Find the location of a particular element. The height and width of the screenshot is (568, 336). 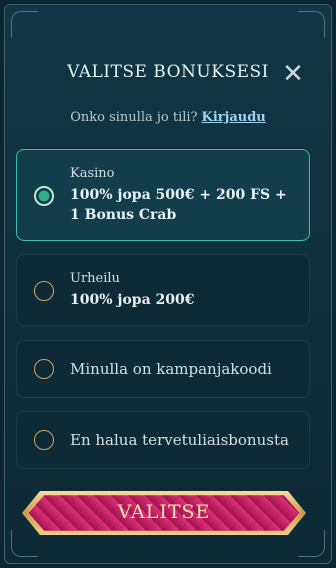

login-question: Onko sinulla jo tili? is located at coordinates (134, 117).